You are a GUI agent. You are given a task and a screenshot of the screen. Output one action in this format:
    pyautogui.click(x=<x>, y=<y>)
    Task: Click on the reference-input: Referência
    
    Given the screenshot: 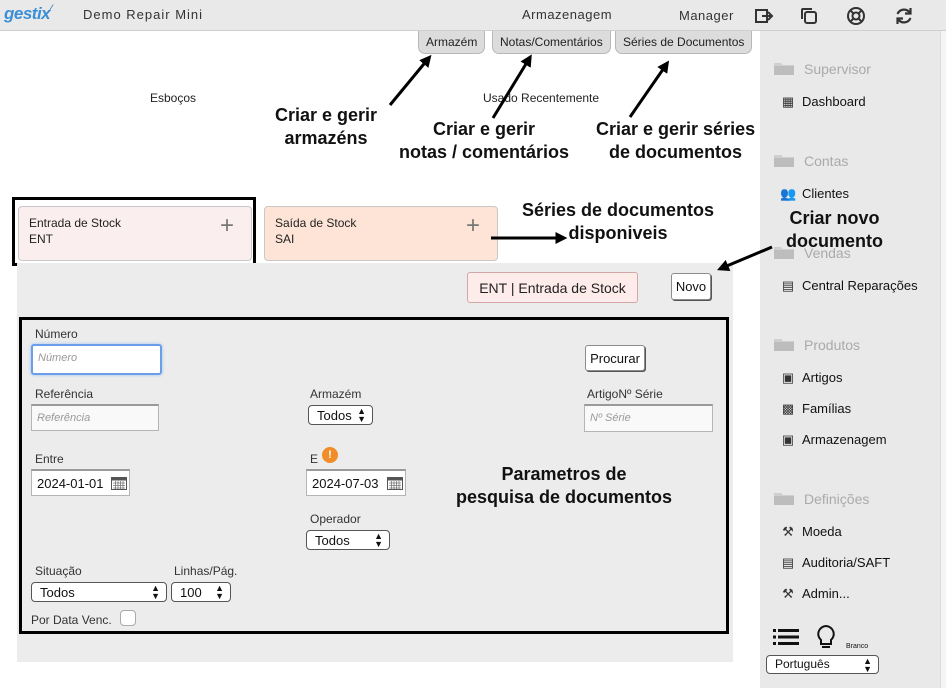 What is the action you would take?
    pyautogui.click(x=95, y=417)
    